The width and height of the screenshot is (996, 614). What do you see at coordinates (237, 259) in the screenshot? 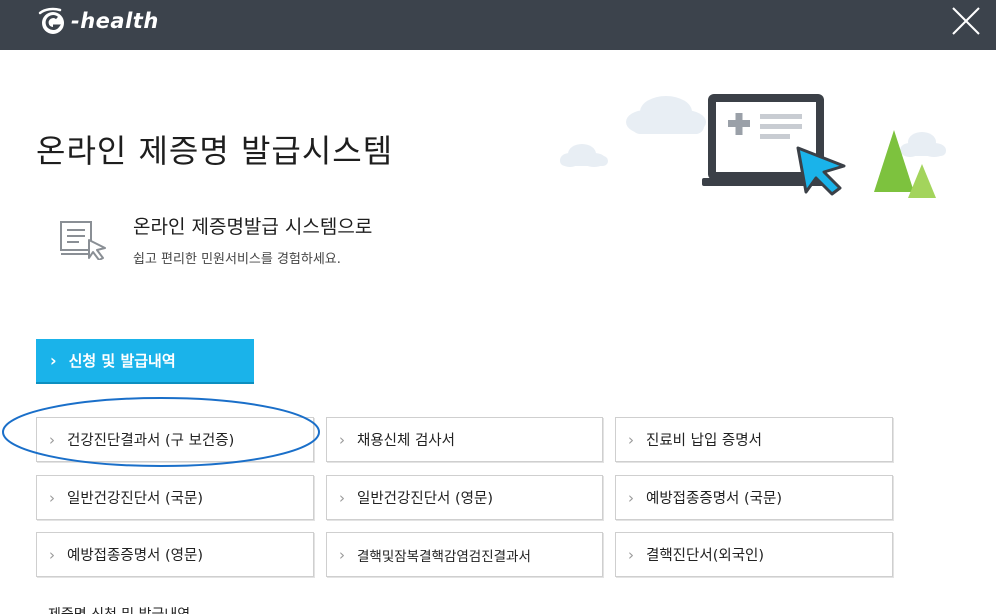
I see `intro-subline: 쉽고 편리한 민원서비스를 경험하세요.` at bounding box center [237, 259].